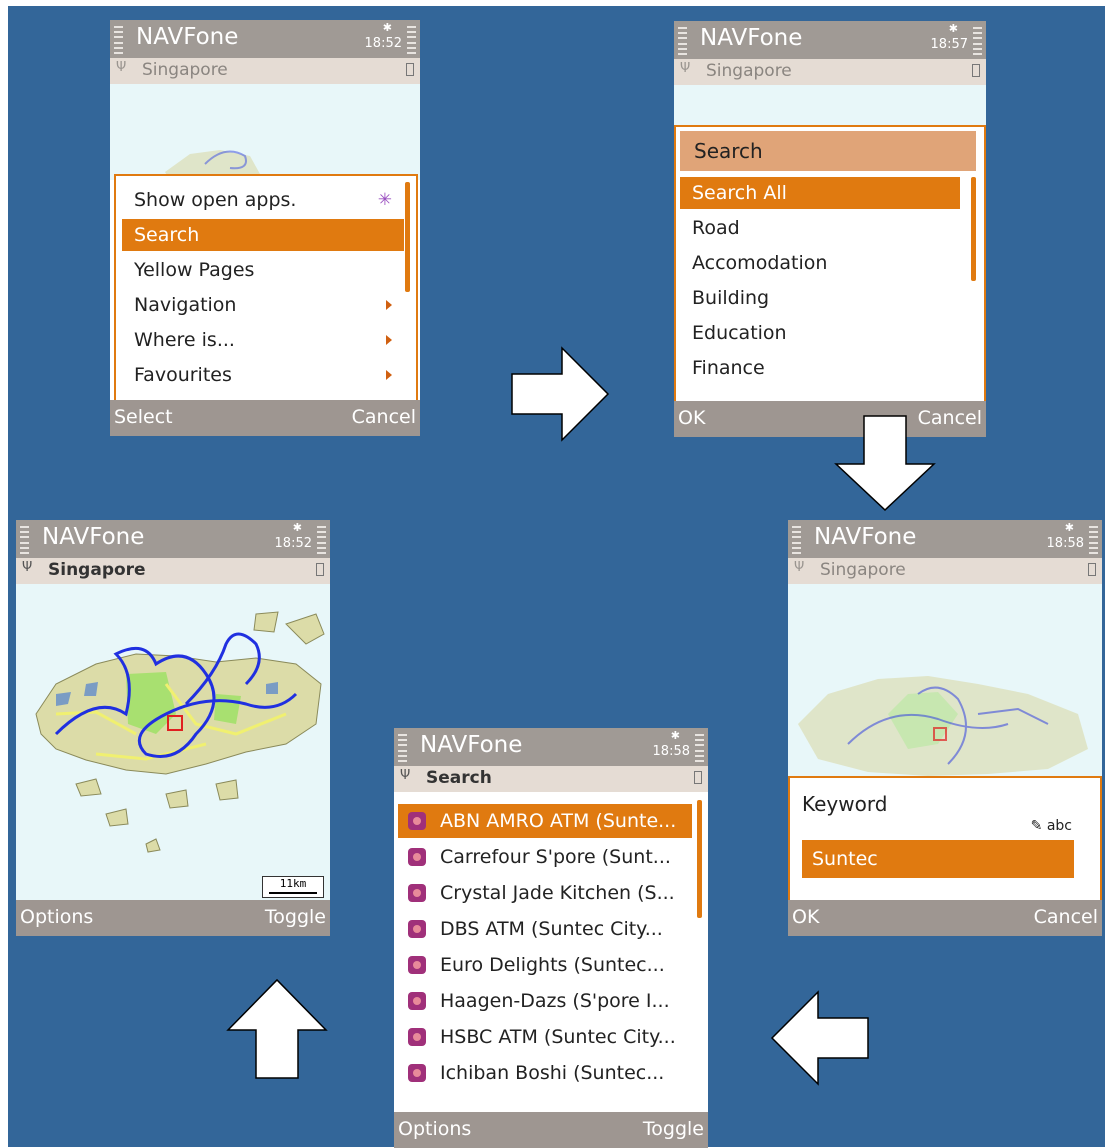  Describe the element at coordinates (749, 71) in the screenshot. I see `location-label: Singapore` at that location.